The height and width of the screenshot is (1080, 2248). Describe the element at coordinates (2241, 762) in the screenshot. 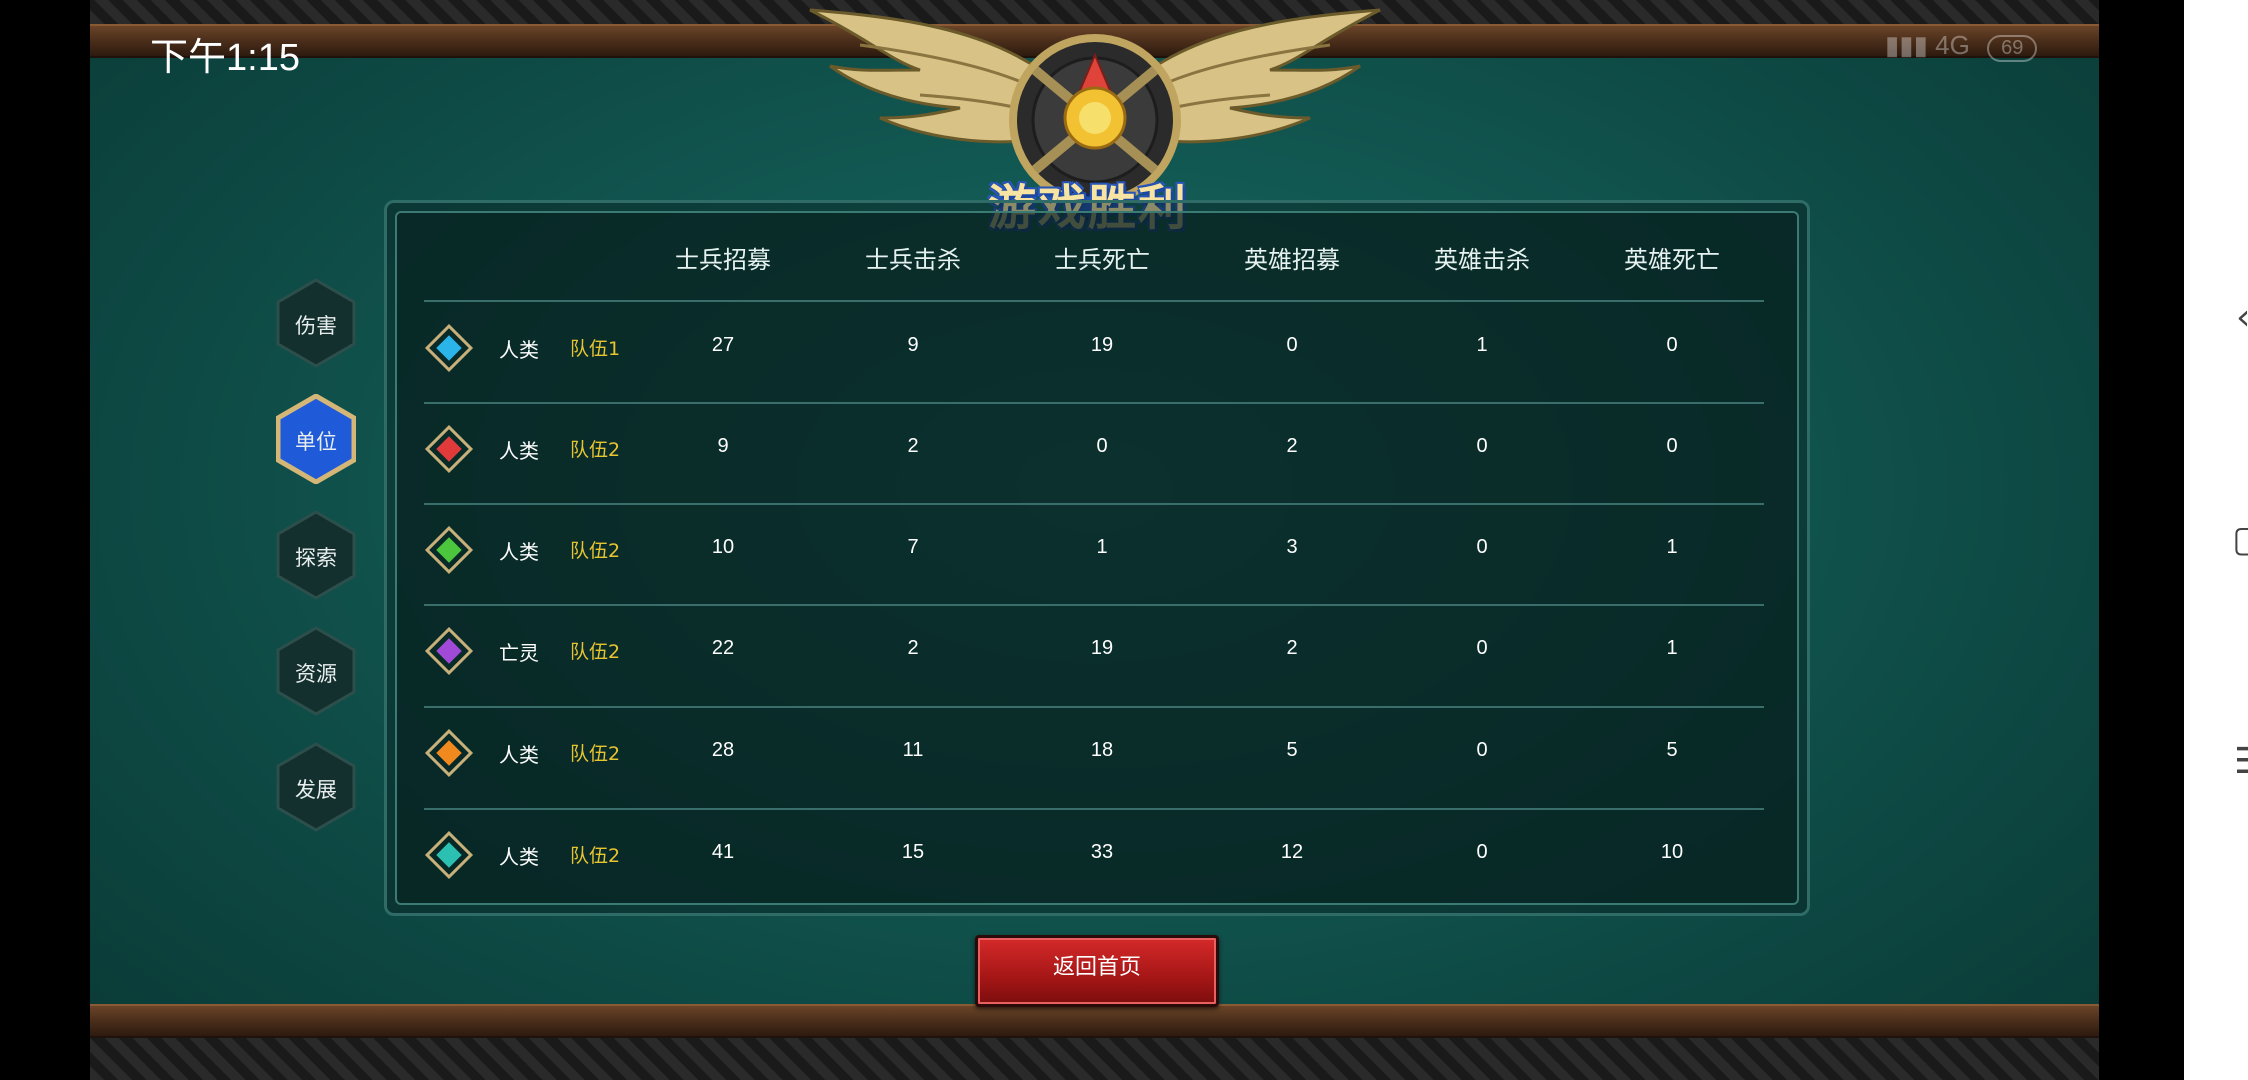

I see `menu-icon: ☰` at that location.